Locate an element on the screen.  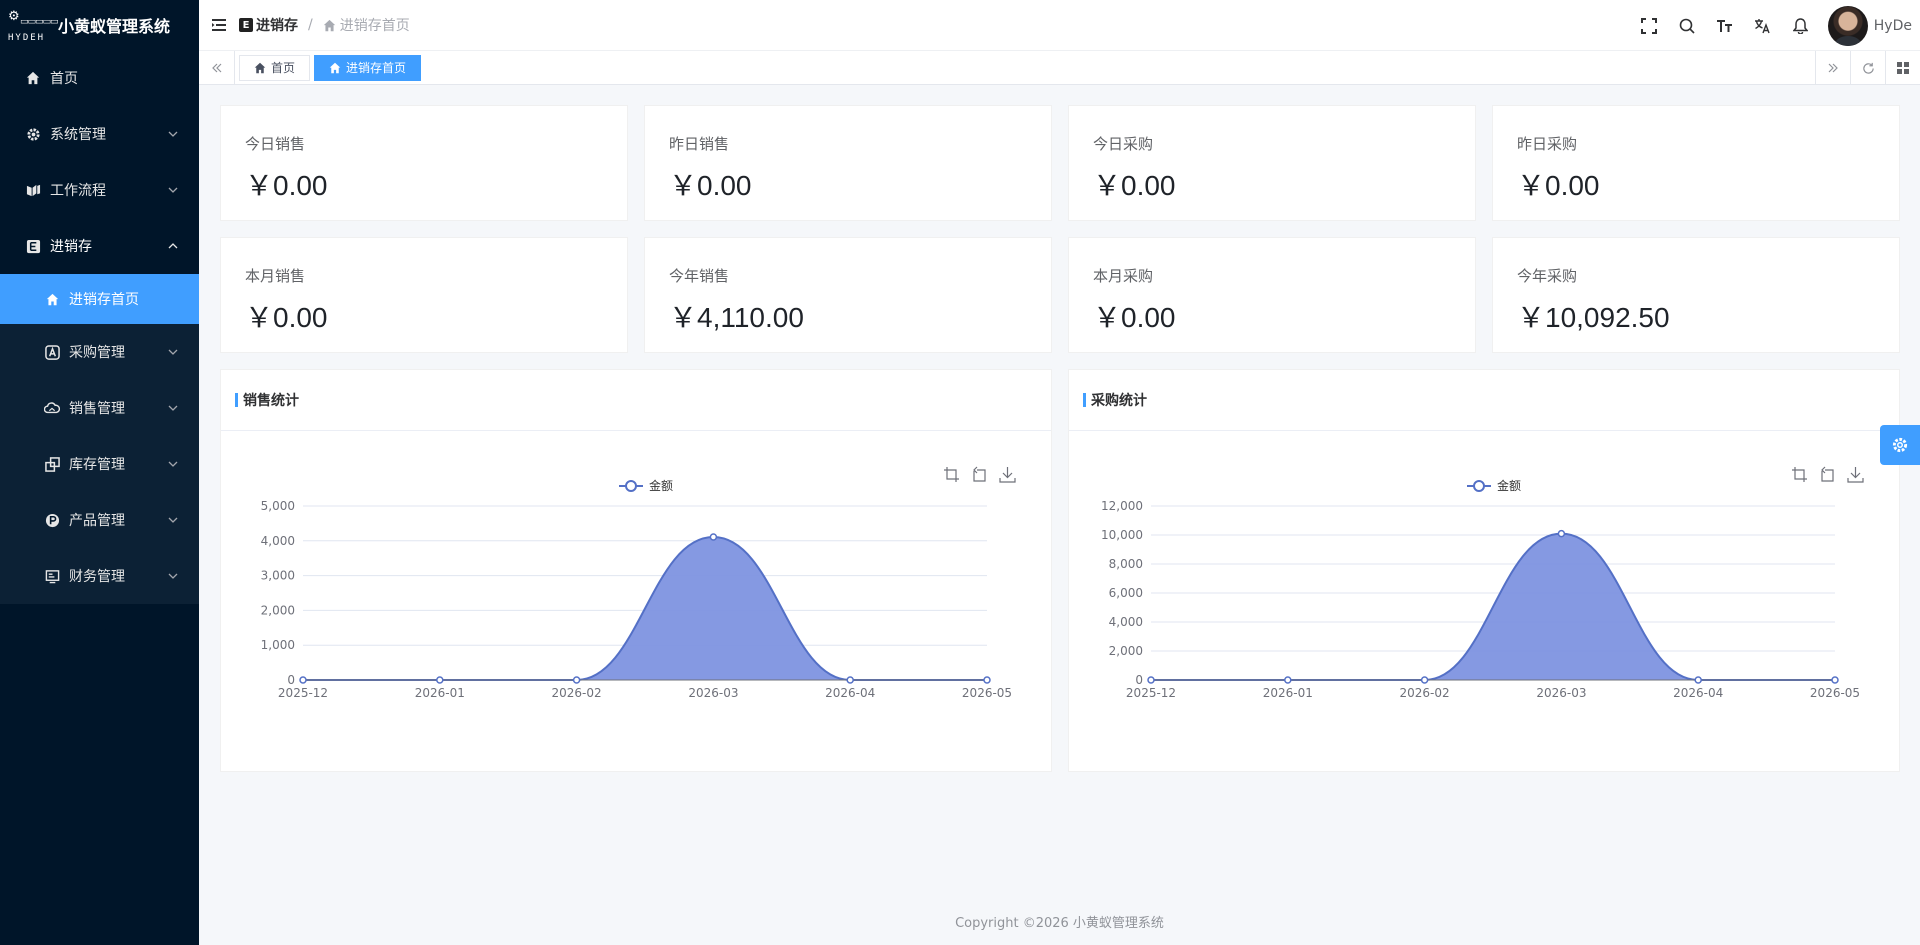
sidebar-item-inventory: 进销存 is located at coordinates (99, 246).